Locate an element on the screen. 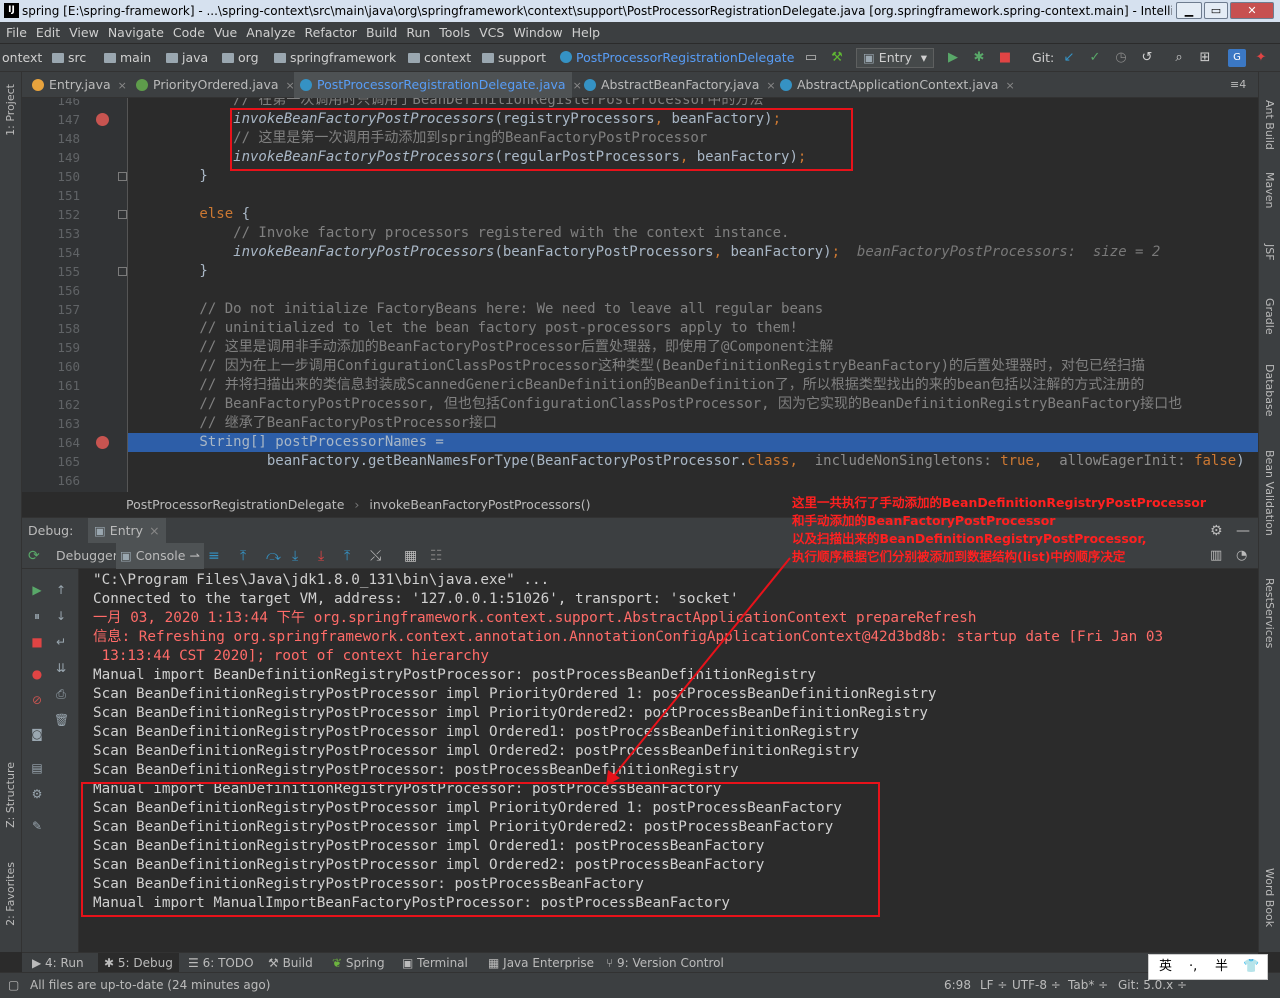 The height and width of the screenshot is (998, 1280). menu-window: Window is located at coordinates (537, 33).